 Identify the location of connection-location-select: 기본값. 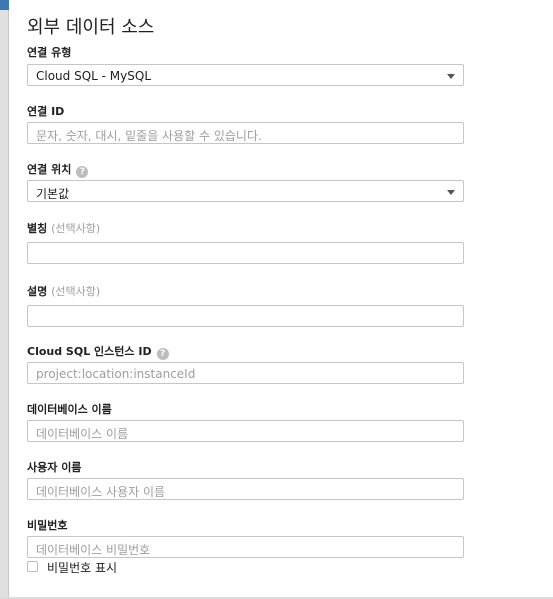
(245, 191).